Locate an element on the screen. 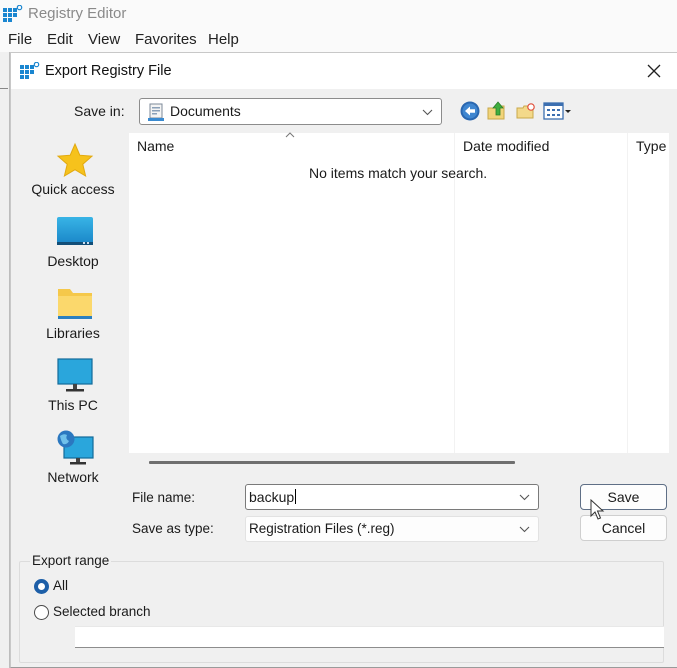  save-in-value: Documents is located at coordinates (205, 111).